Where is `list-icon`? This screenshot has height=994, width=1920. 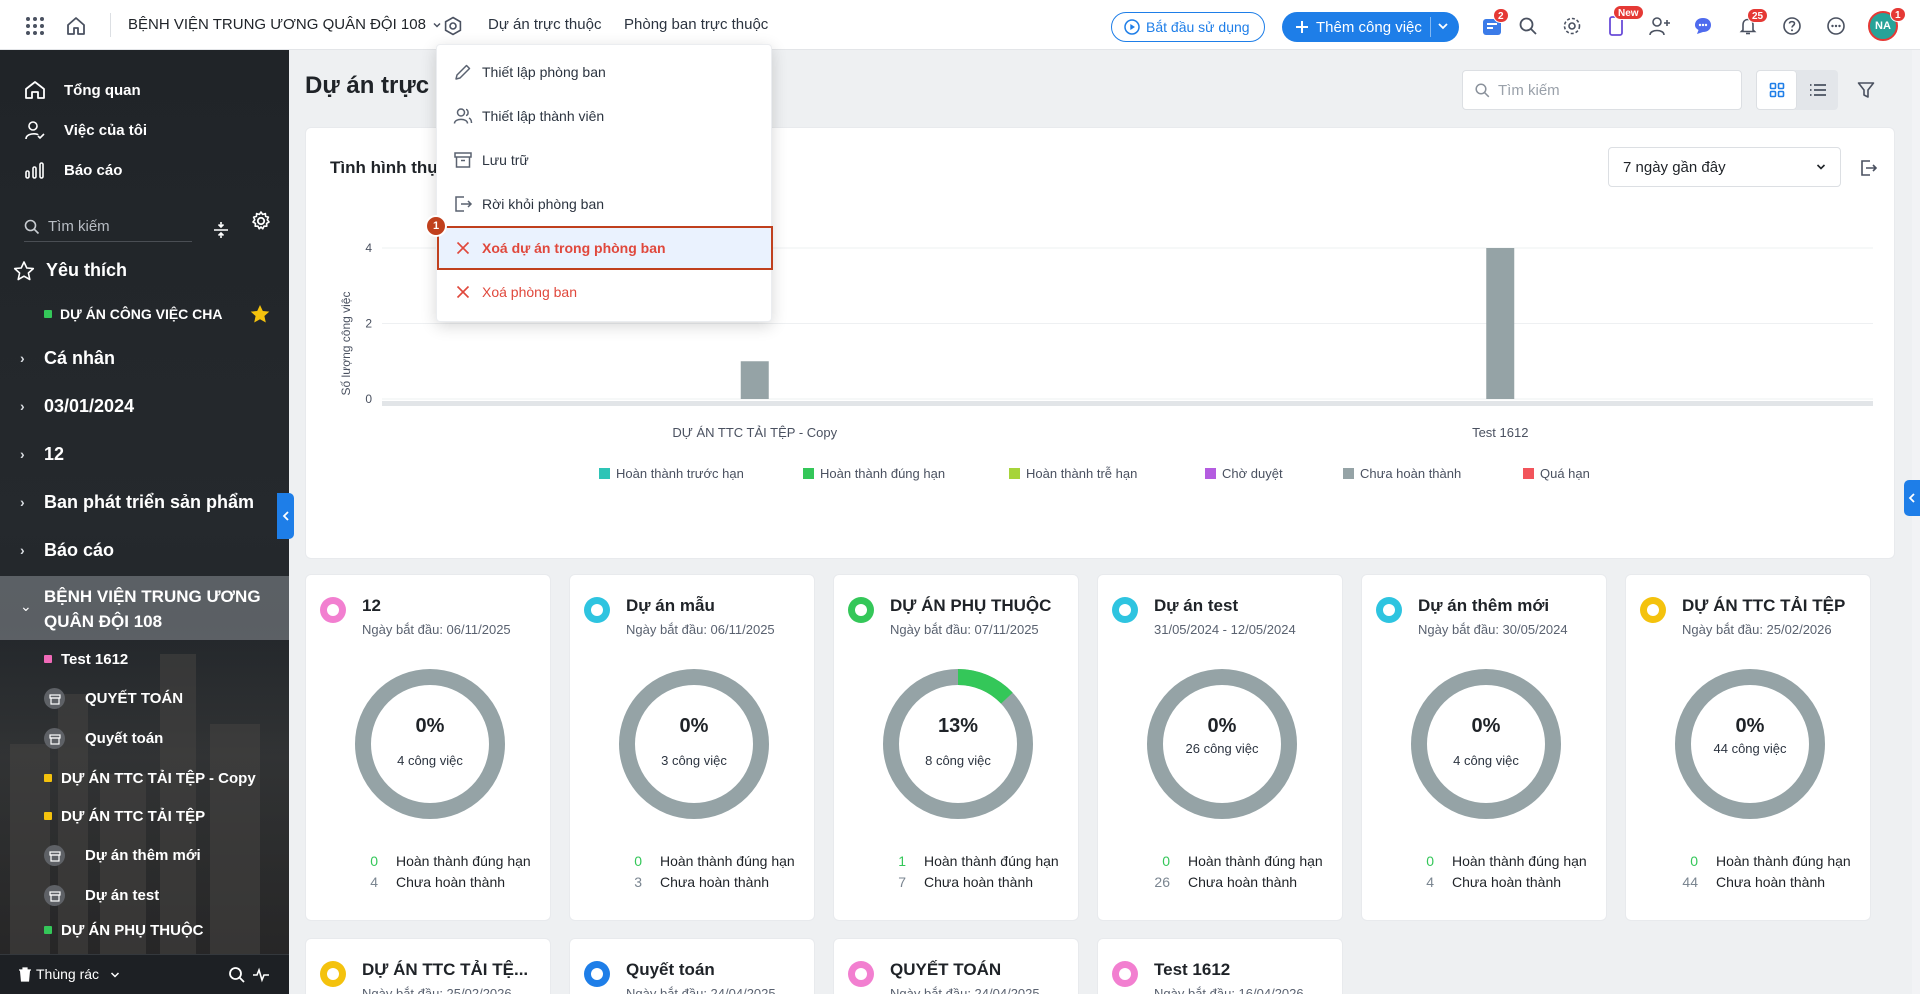
list-icon is located at coordinates (1817, 90).